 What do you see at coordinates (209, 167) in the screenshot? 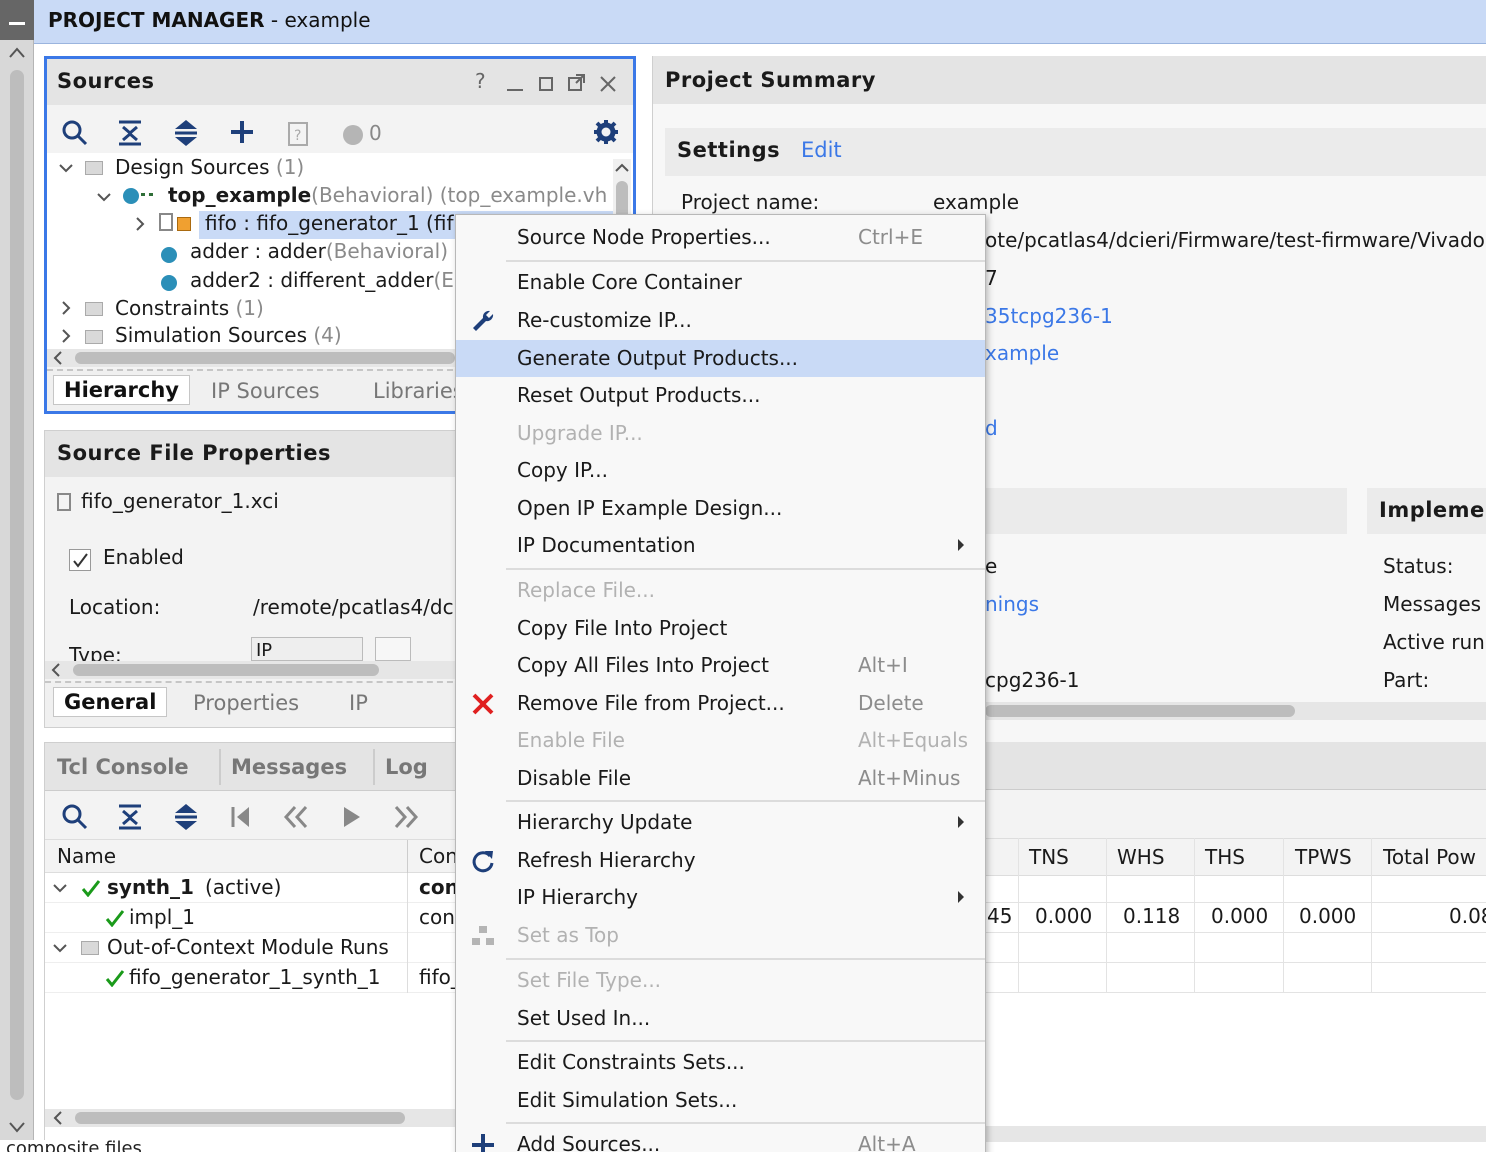
I see `tree-item-design-sources: Design Sources (1)` at bounding box center [209, 167].